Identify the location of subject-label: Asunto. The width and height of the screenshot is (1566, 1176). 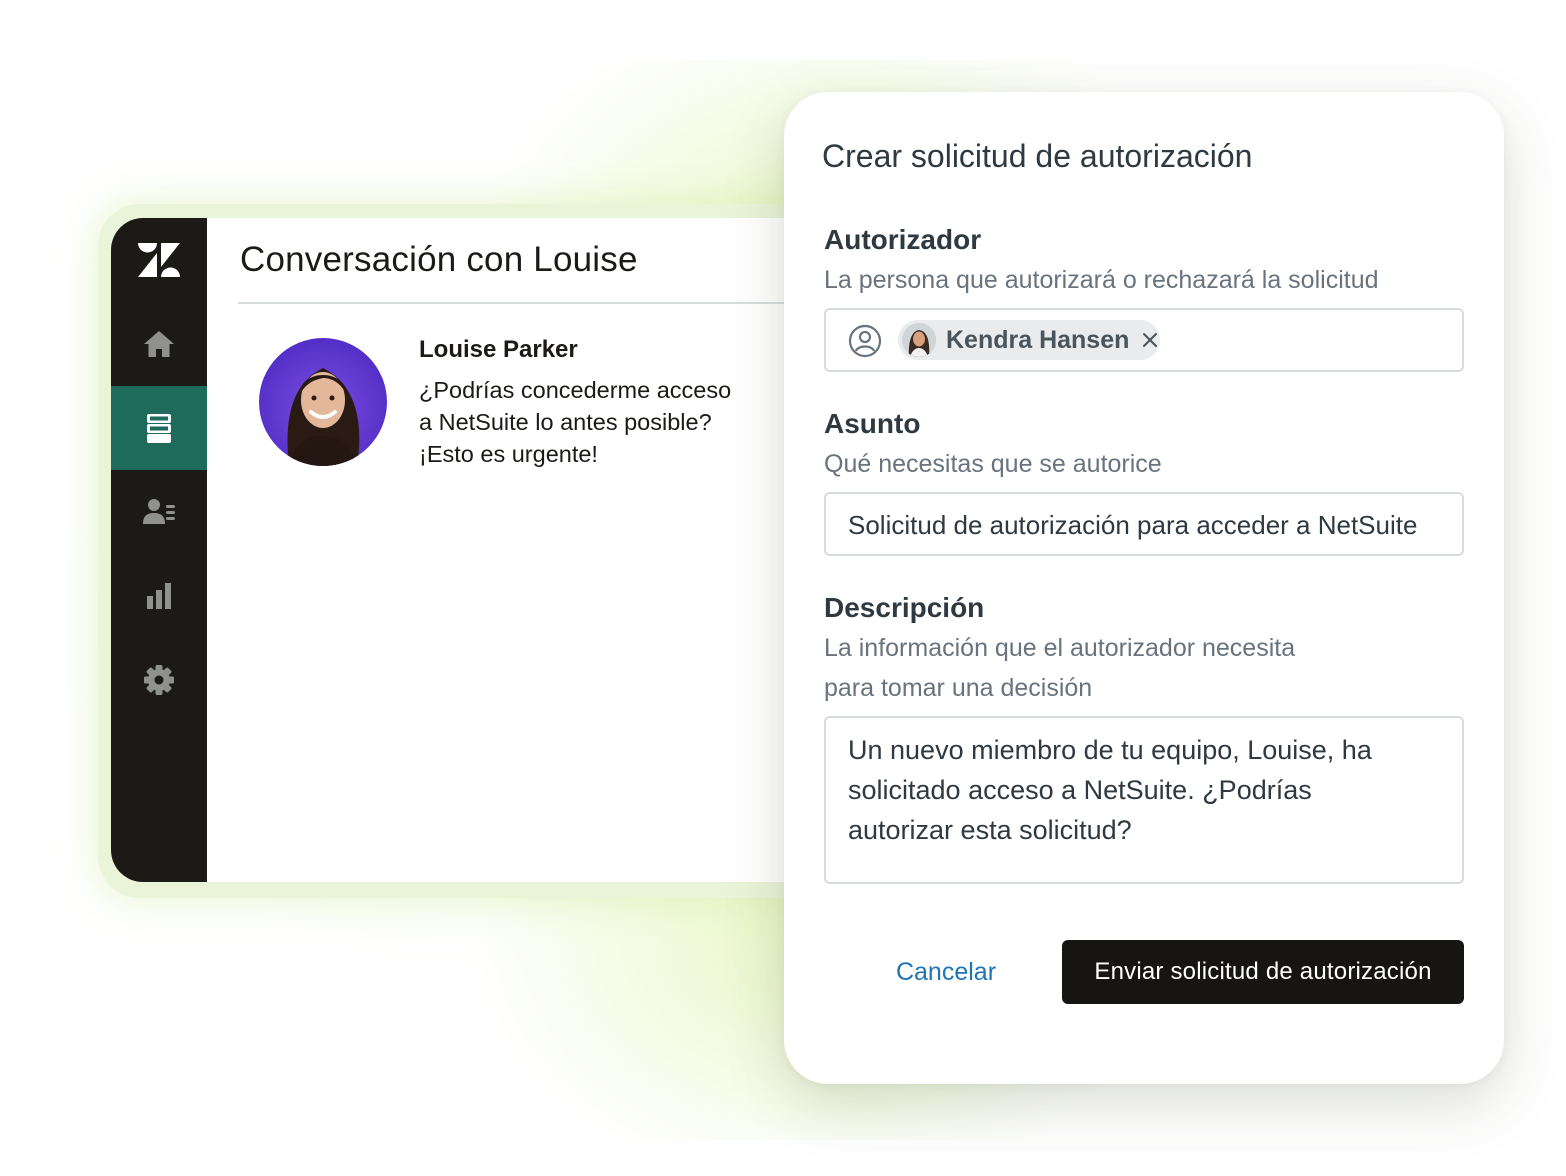
(872, 423).